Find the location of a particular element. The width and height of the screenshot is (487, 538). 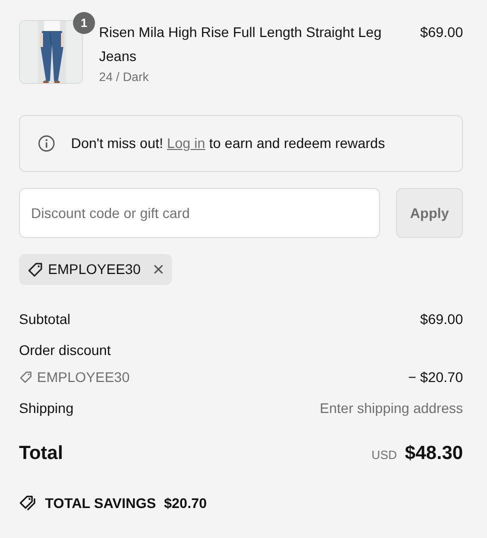

currency-label: USD is located at coordinates (384, 455).